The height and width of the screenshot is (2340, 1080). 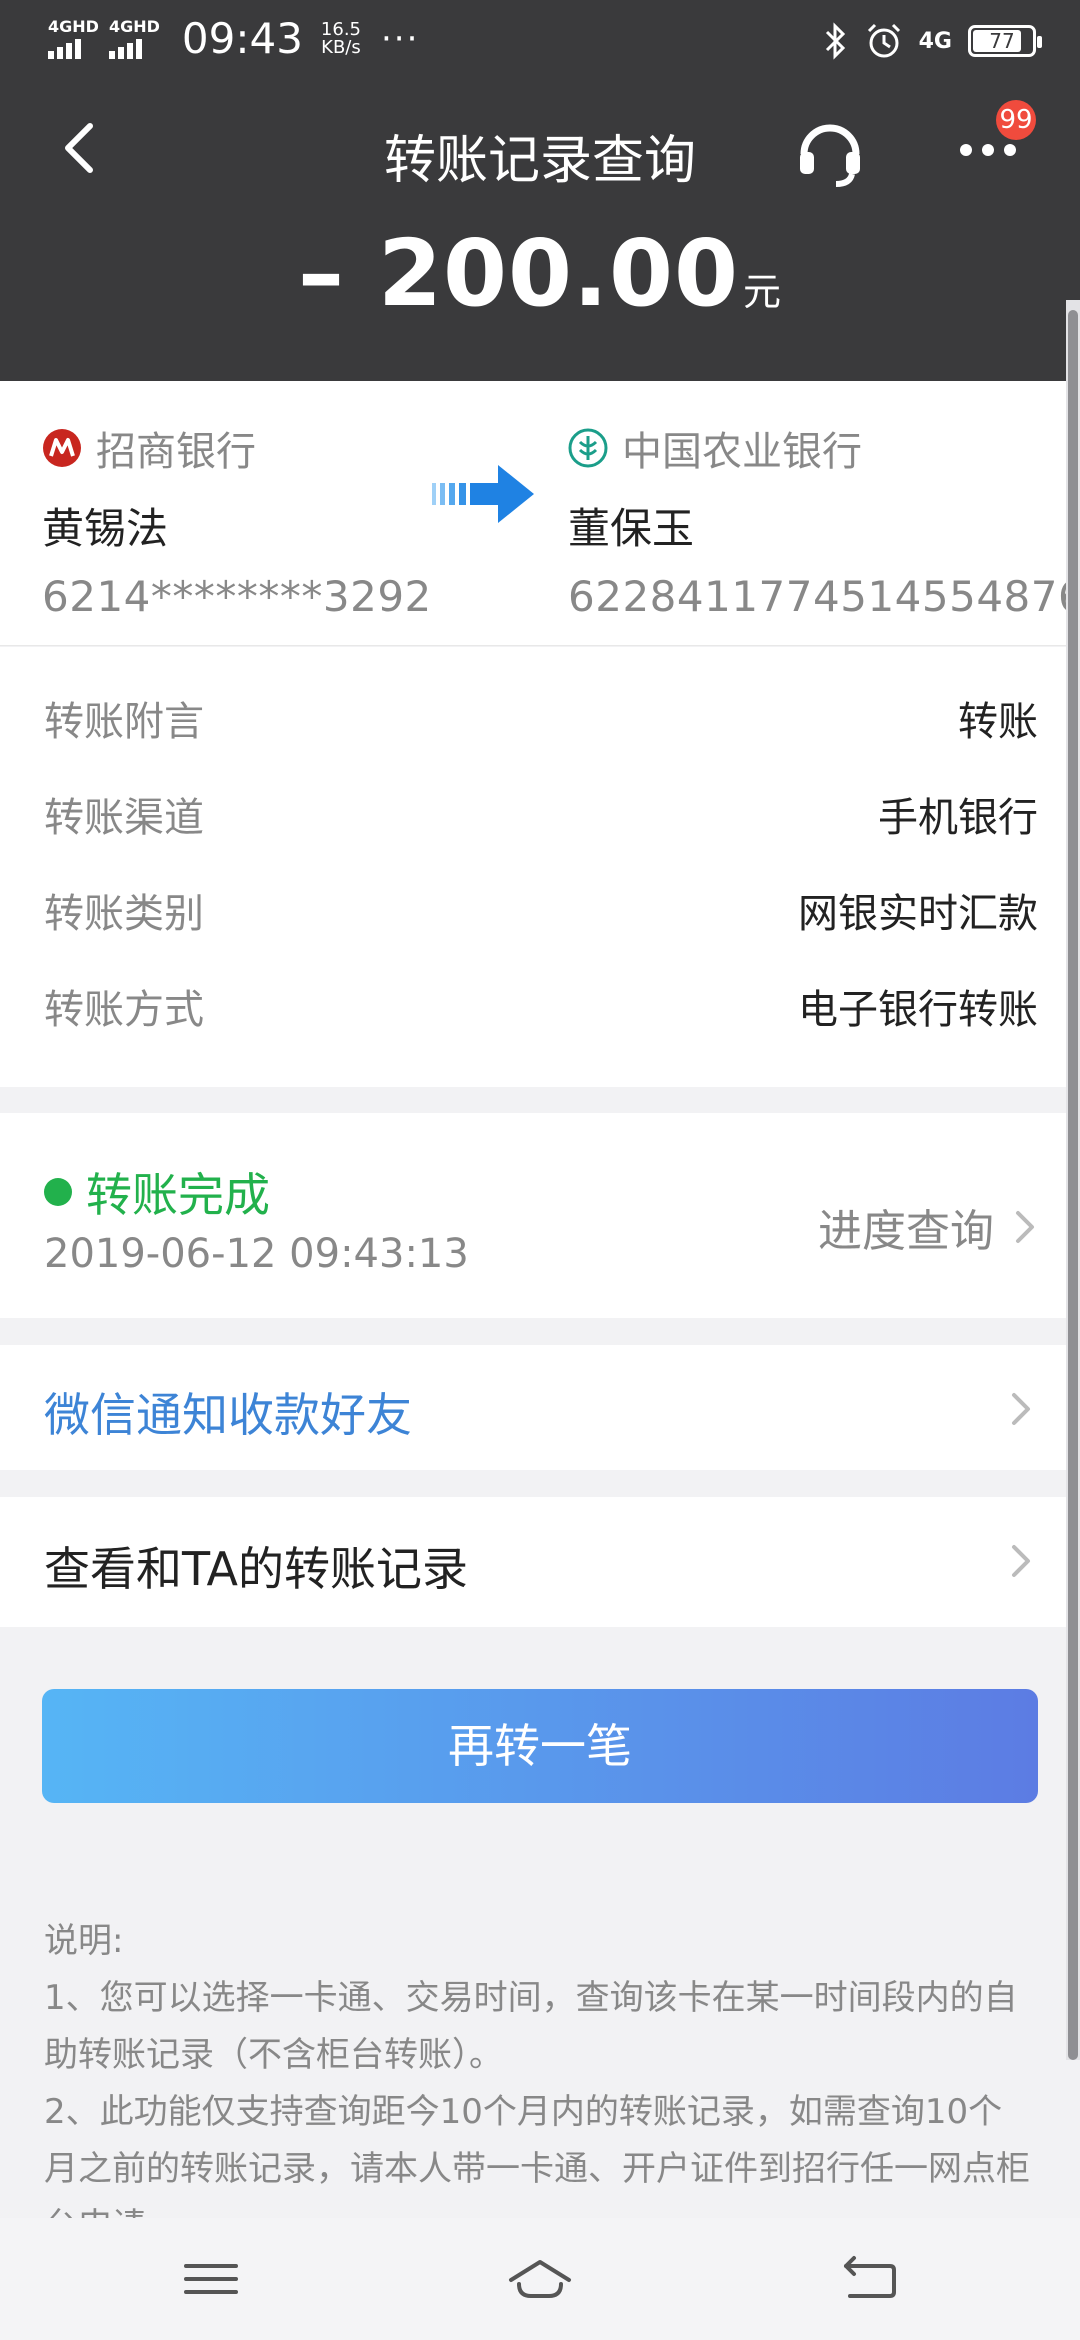 What do you see at coordinates (256, 1569) in the screenshot?
I see `transfer-history-label: 查看和TA的转账记录` at bounding box center [256, 1569].